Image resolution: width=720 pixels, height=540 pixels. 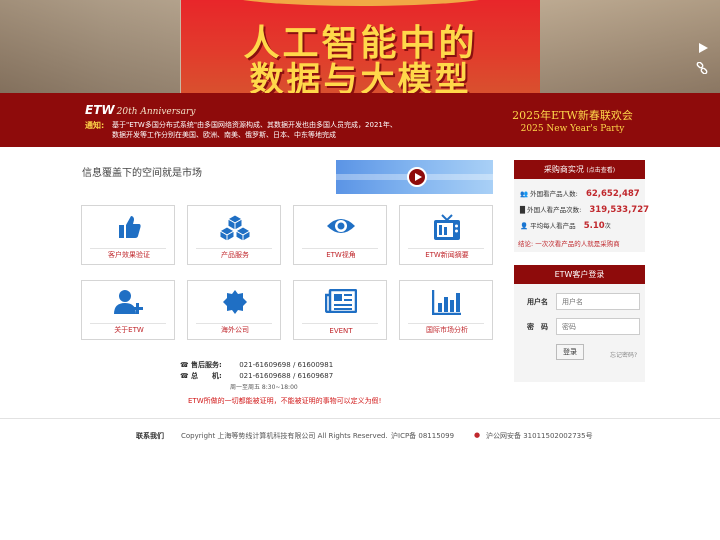 I want to click on tile-label: EVENT, so click(x=341, y=331).